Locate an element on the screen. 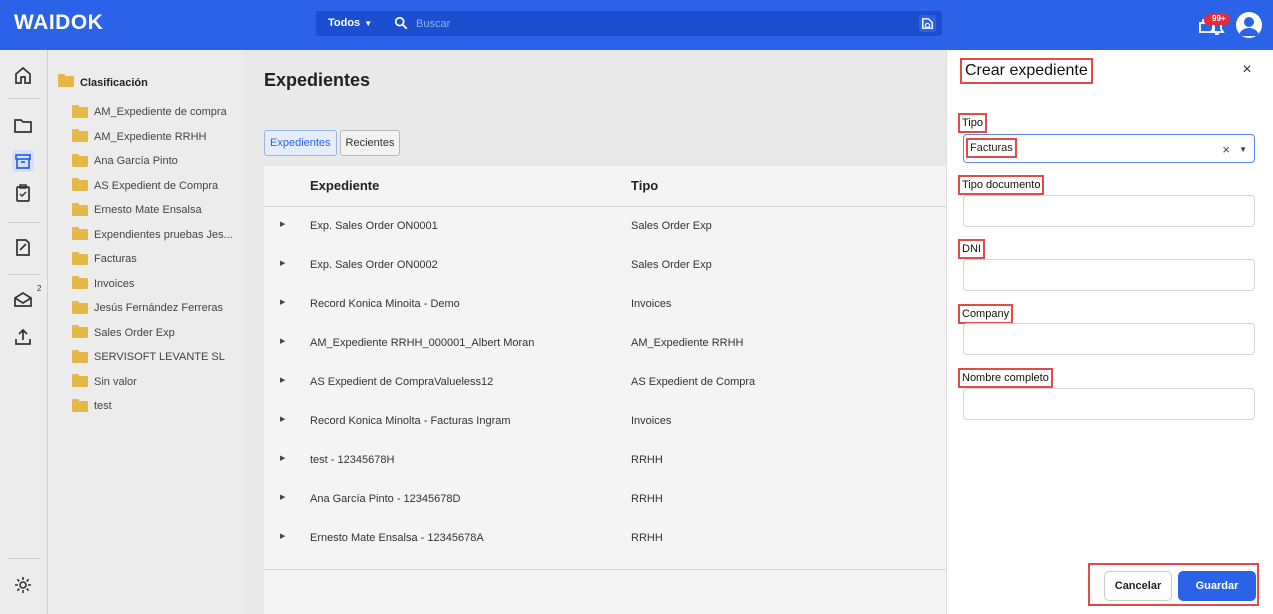  tab-recientes: Recientes is located at coordinates (370, 143).